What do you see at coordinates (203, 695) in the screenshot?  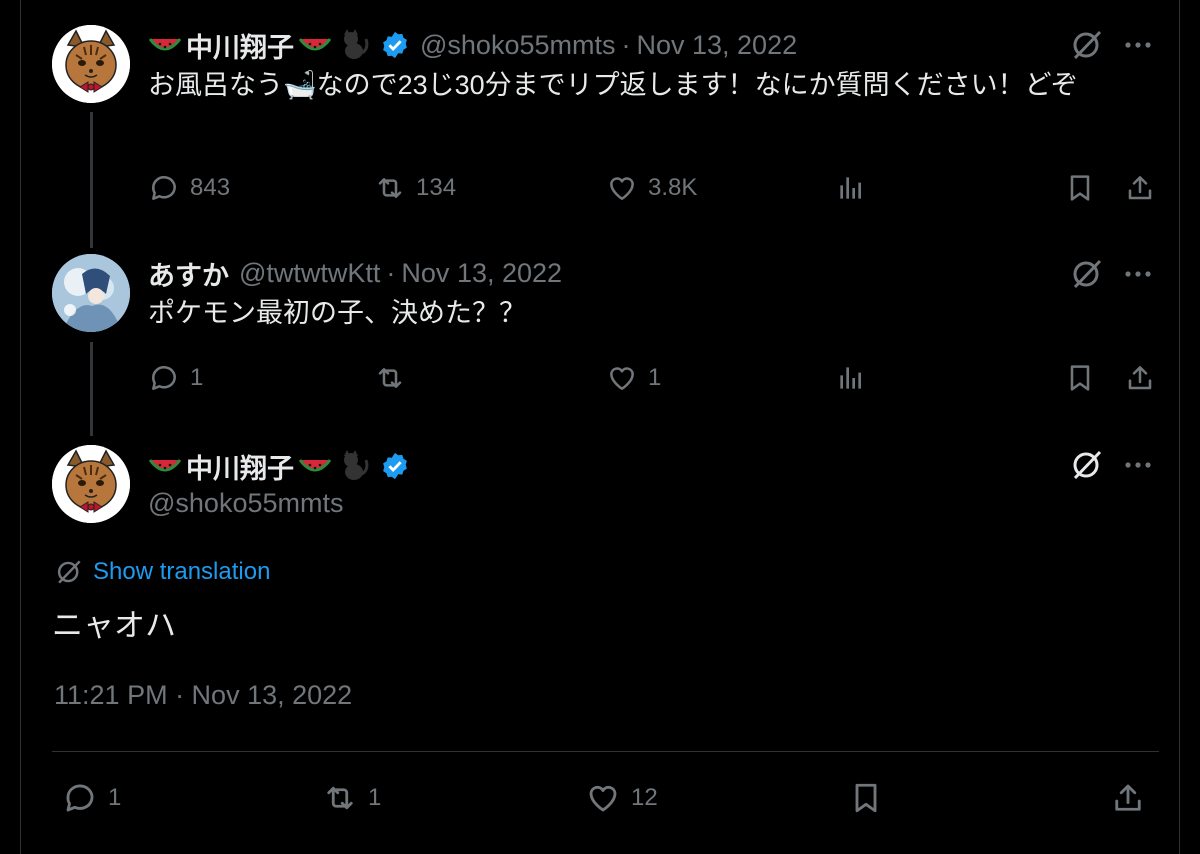 I see `main-tweet-timestamp: 11:21 PM · Nov 13, 2022` at bounding box center [203, 695].